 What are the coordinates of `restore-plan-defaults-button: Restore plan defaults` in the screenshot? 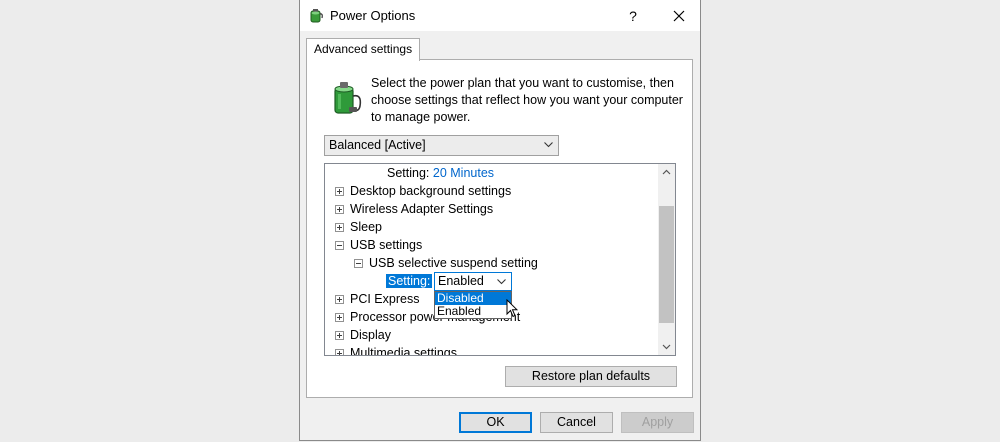 It's located at (591, 376).